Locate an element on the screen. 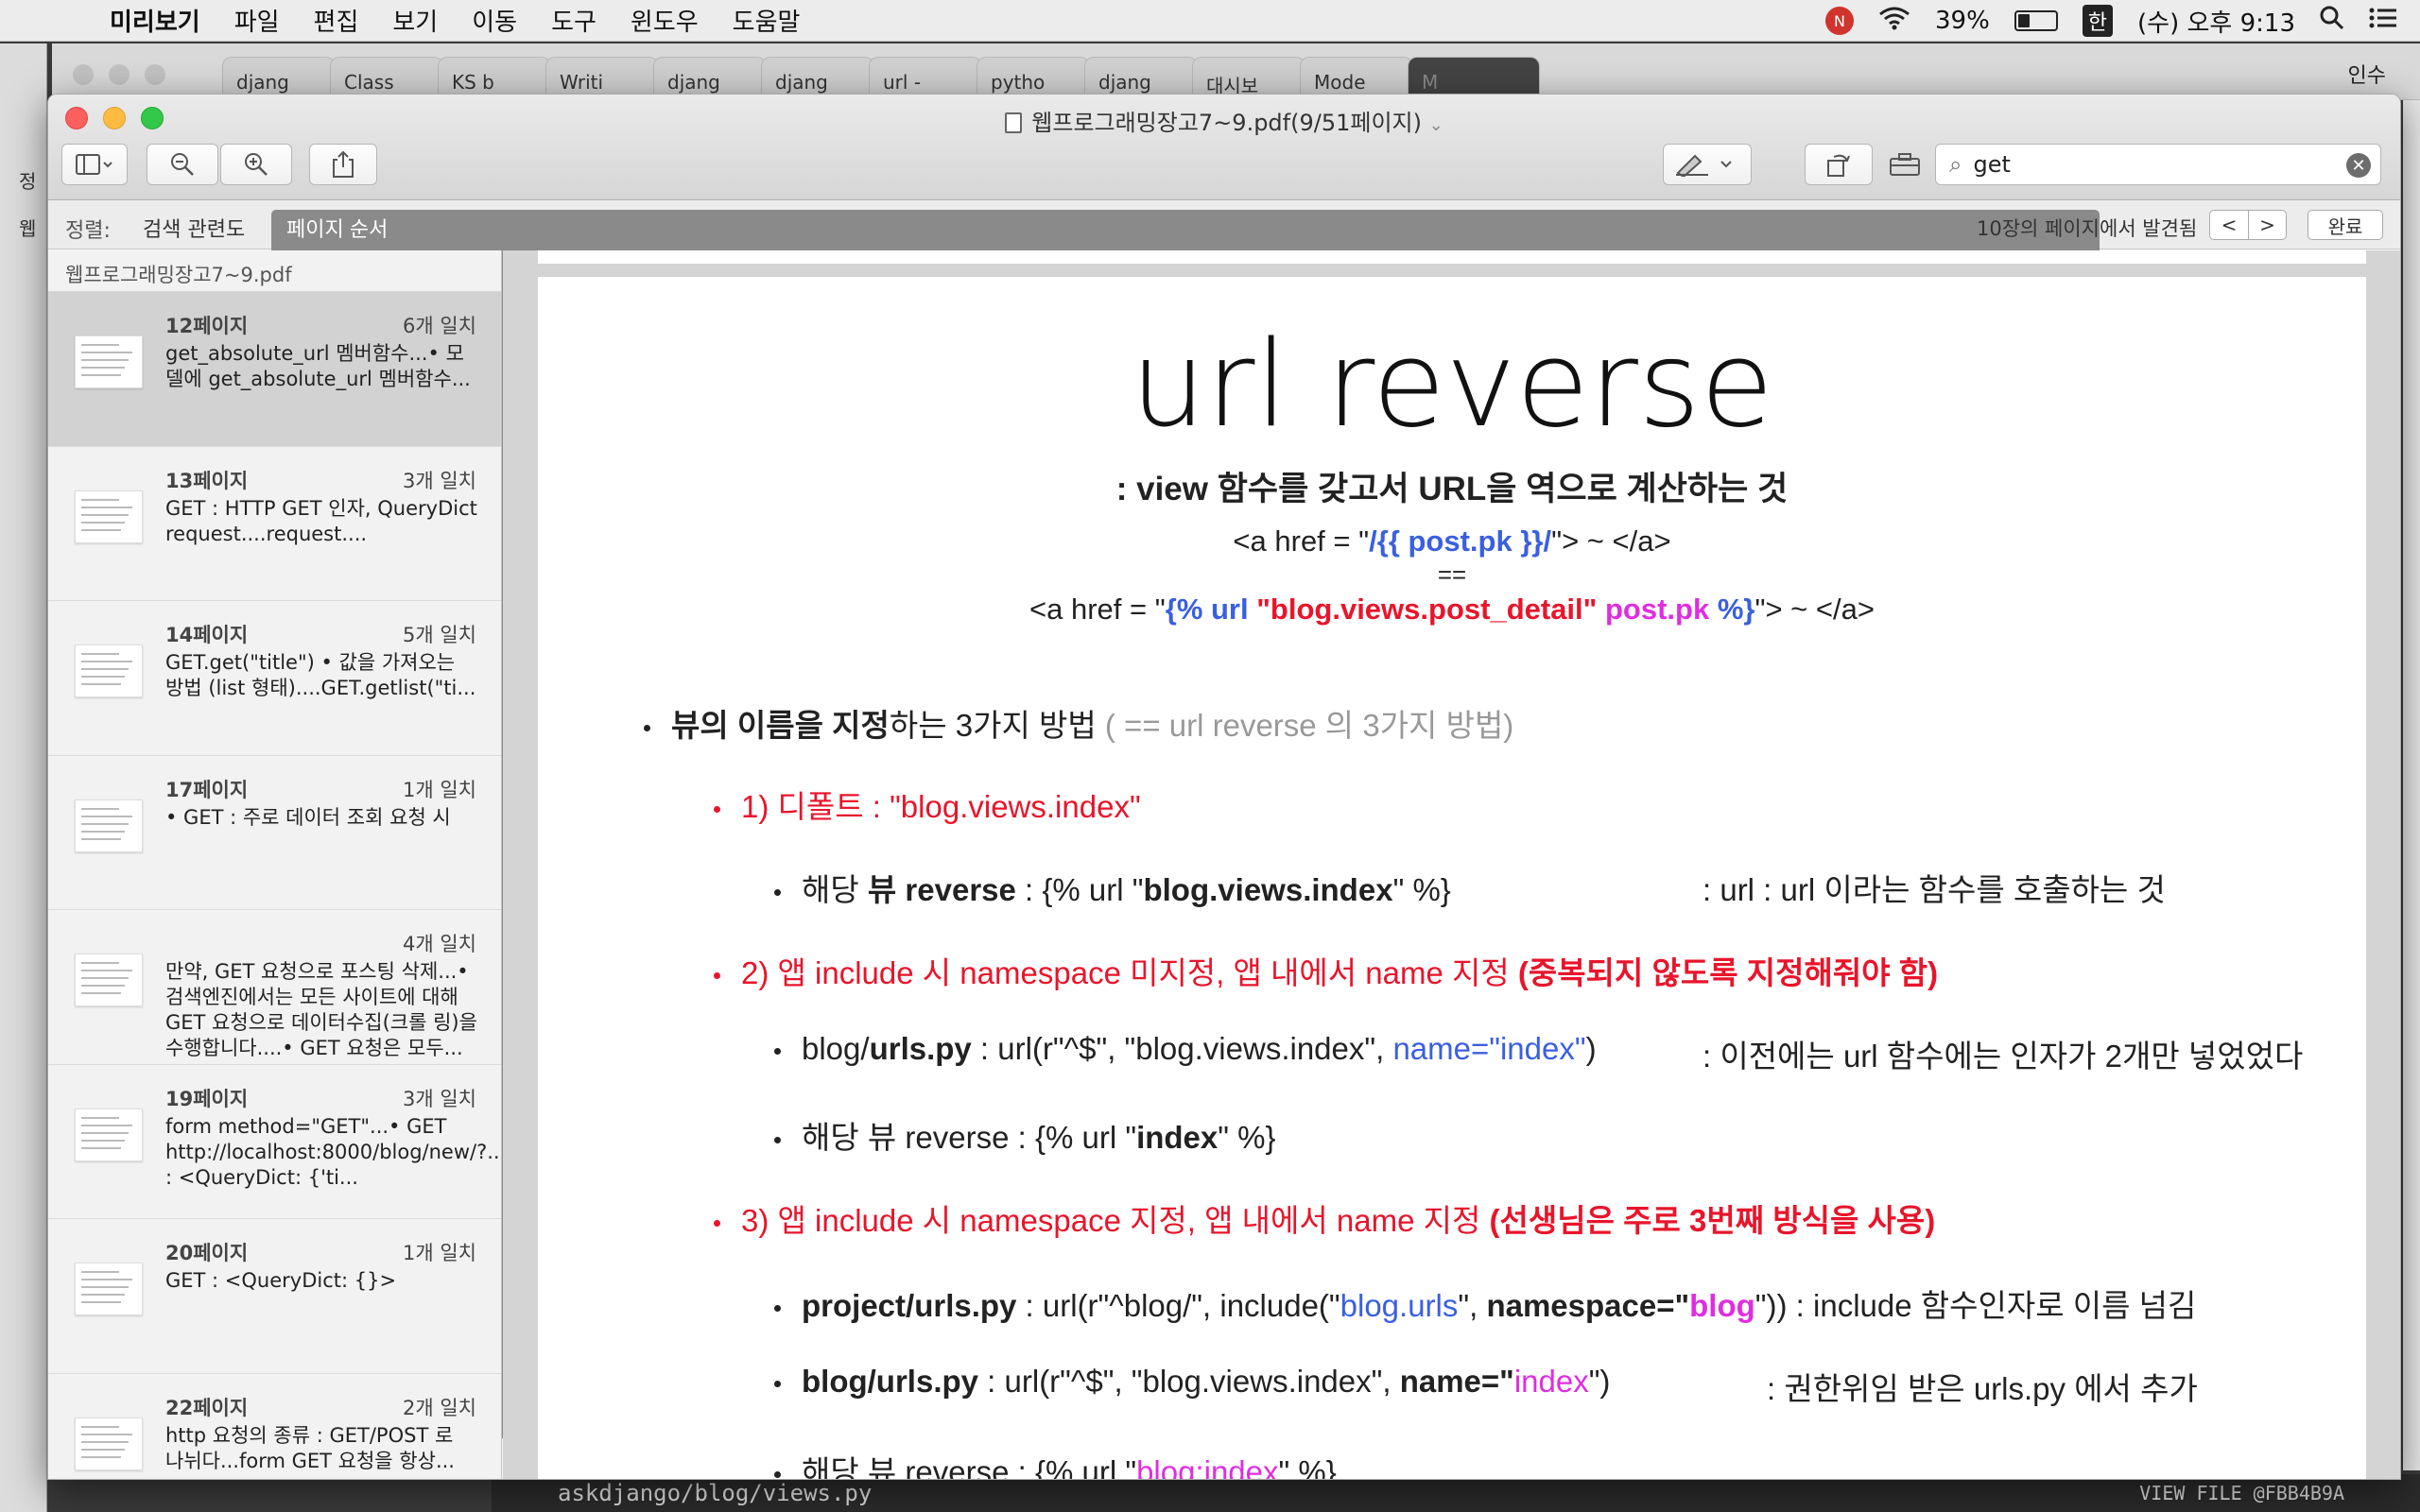 The image size is (2420, 1512). window-title-text: 웹프로그래밍장고7~9.pdf(9/51페이지) is located at coordinates (1226, 123).